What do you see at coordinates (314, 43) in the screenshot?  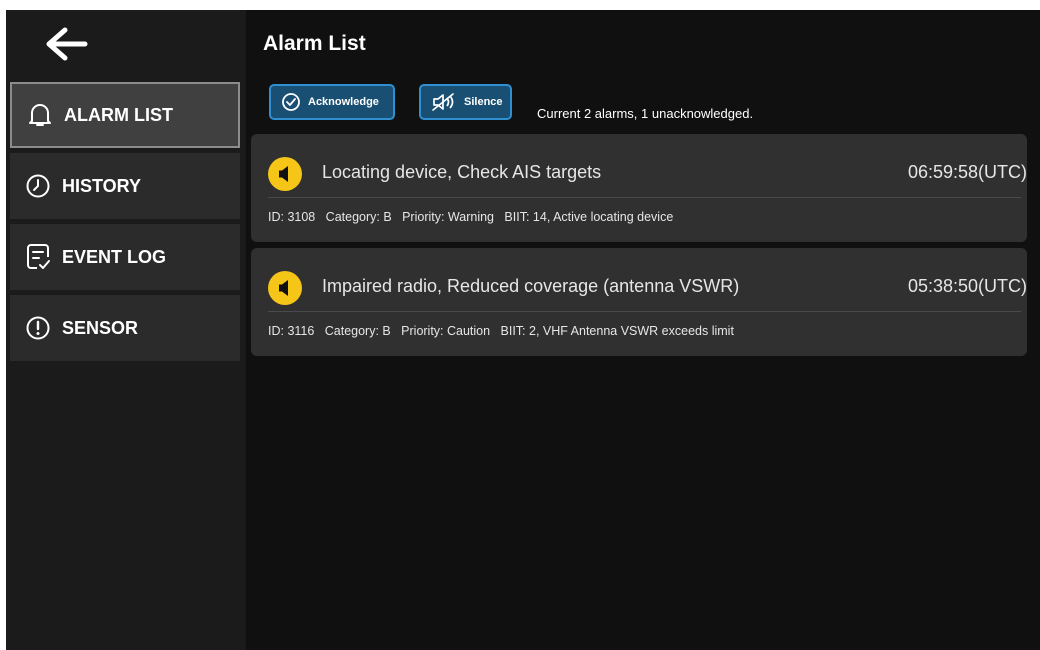 I see `page-title: Alarm List` at bounding box center [314, 43].